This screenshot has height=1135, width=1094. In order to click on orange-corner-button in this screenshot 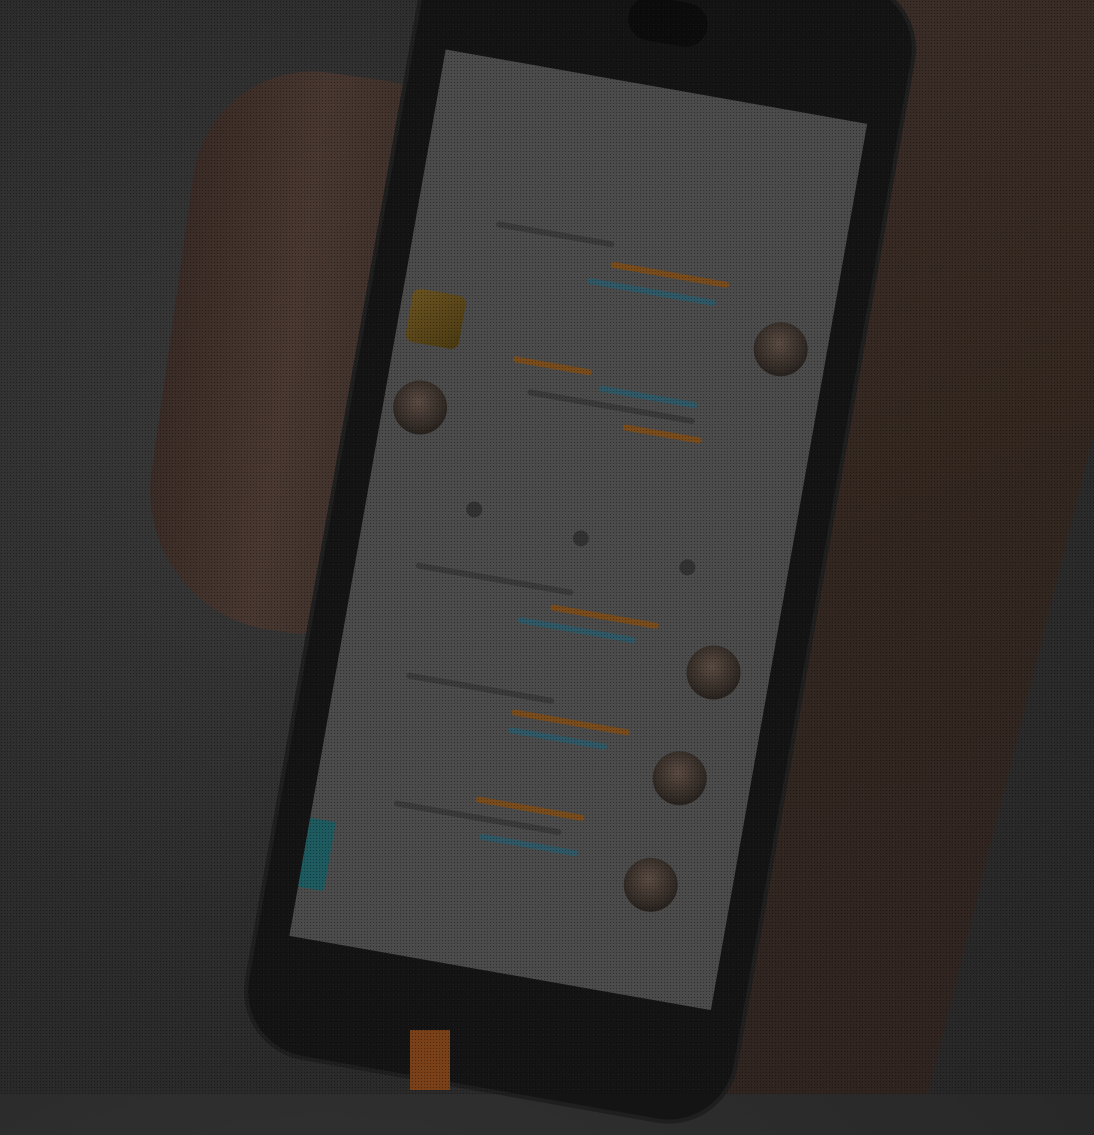, I will do `click(430, 1060)`.